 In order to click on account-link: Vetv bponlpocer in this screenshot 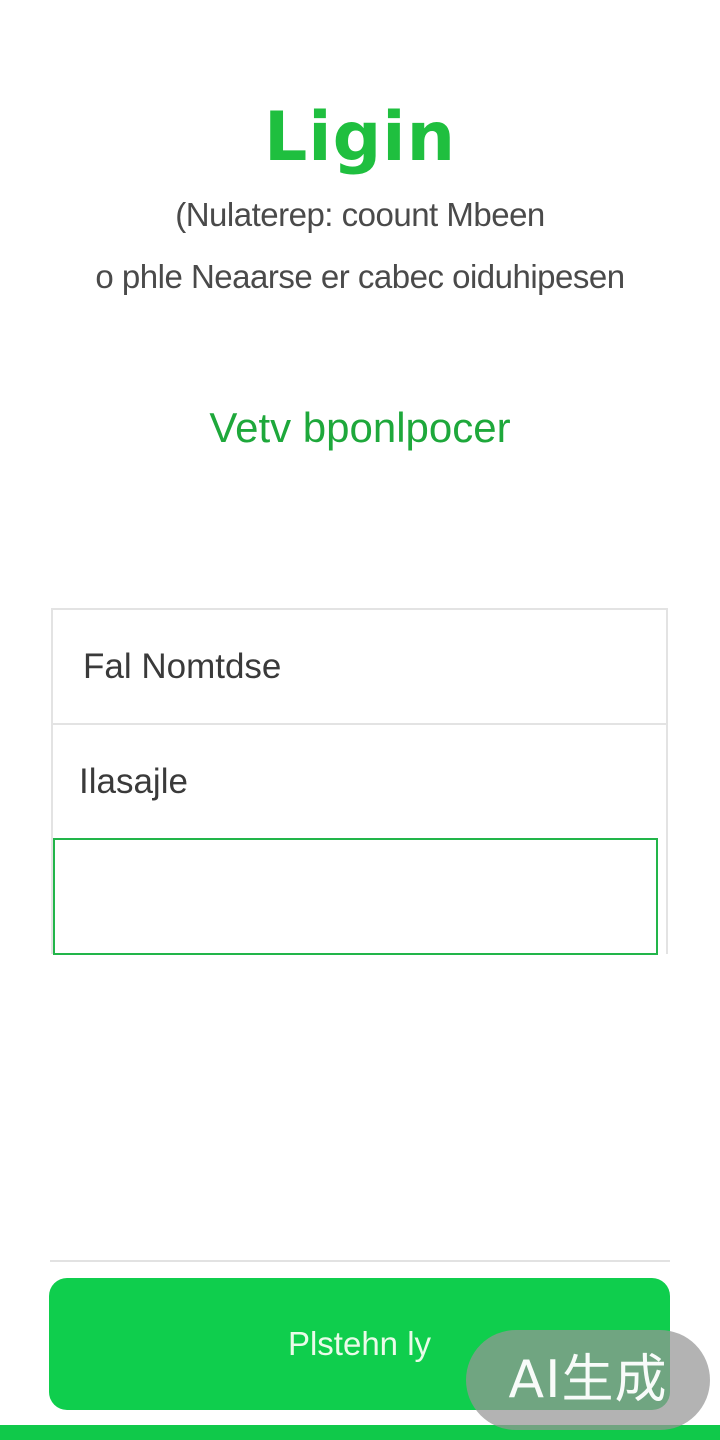, I will do `click(360, 428)`.